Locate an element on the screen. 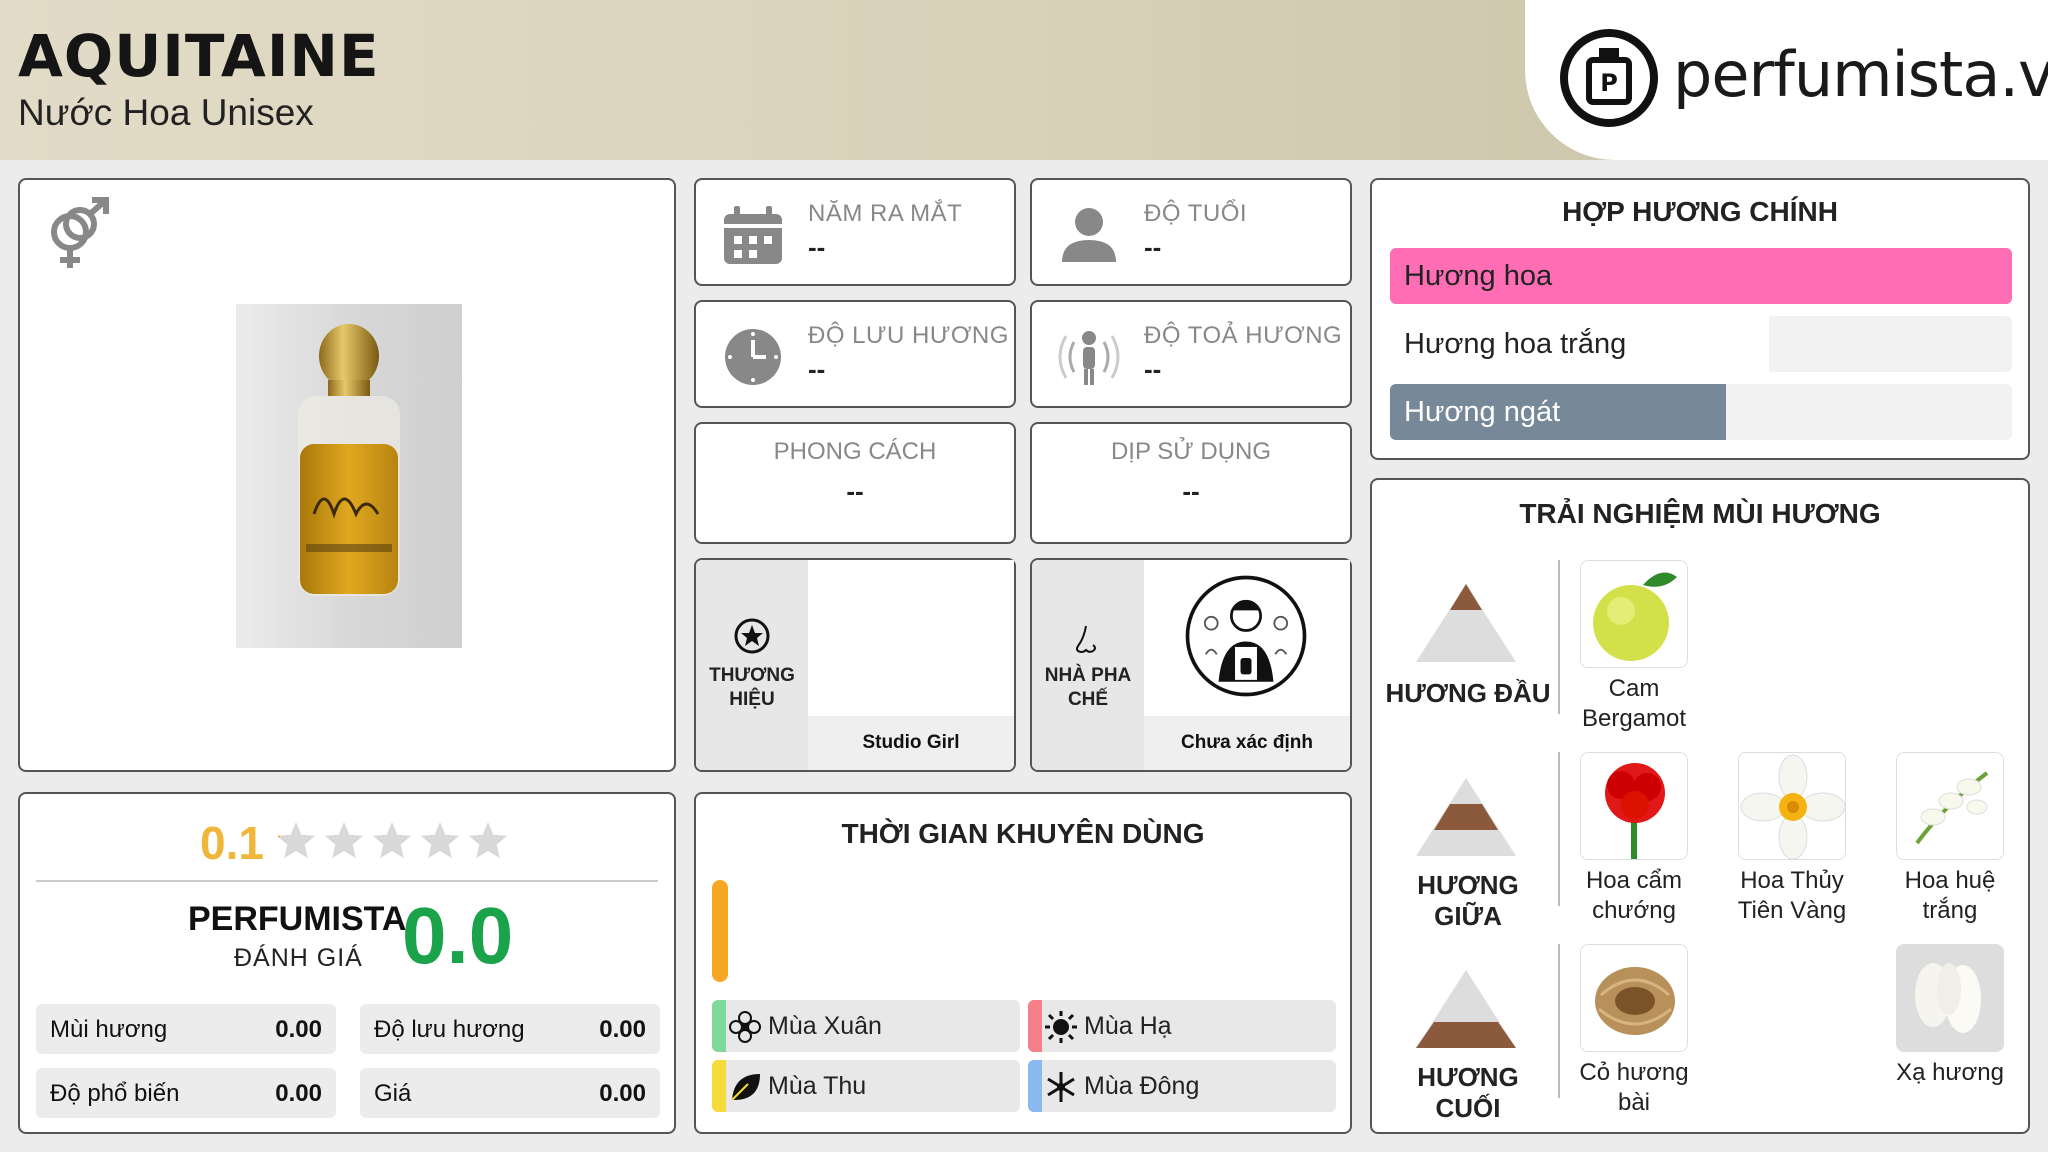 Image resolution: width=2048 pixels, height=1152 pixels. metric-label: Độ lưu hương is located at coordinates (449, 1029).